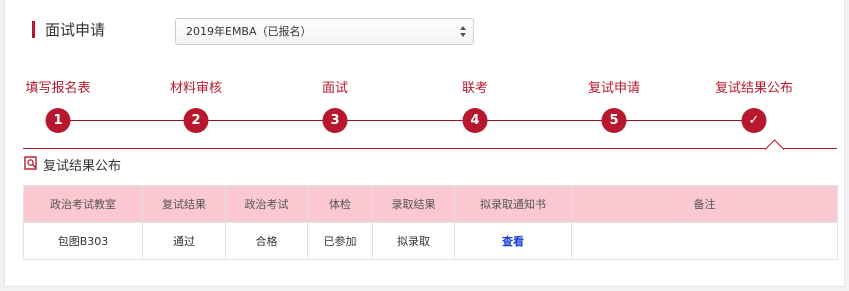 This screenshot has width=849, height=291. What do you see at coordinates (335, 88) in the screenshot?
I see `step-label-3: 面试` at bounding box center [335, 88].